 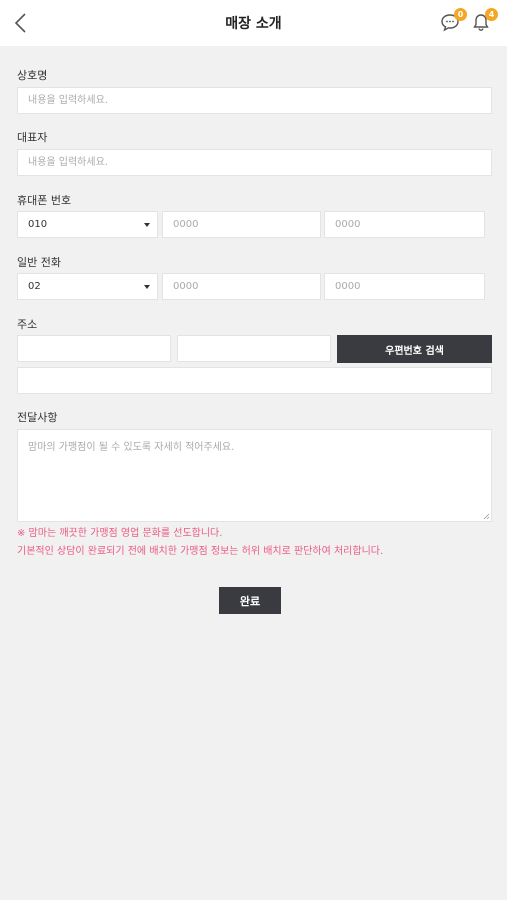 What do you see at coordinates (38, 224) in the screenshot?
I see `mobile-prefix-value: 010` at bounding box center [38, 224].